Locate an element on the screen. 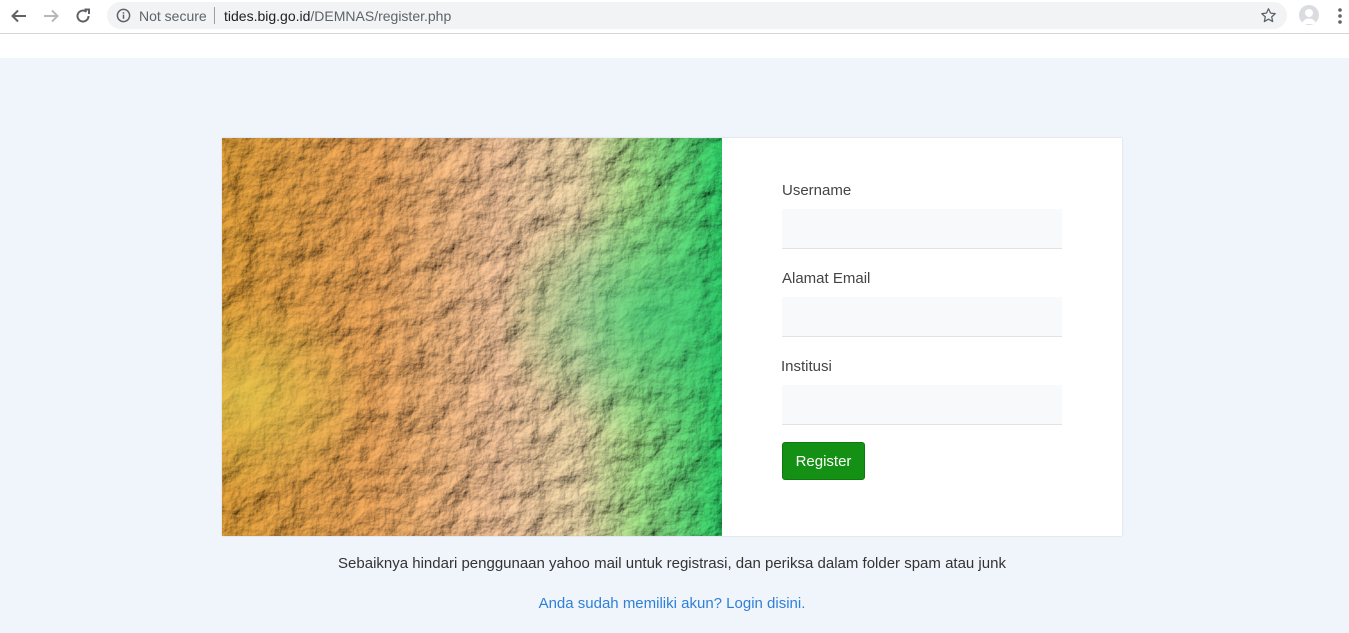 This screenshot has height=633, width=1349. bookmark-star-icon is located at coordinates (1268, 15).